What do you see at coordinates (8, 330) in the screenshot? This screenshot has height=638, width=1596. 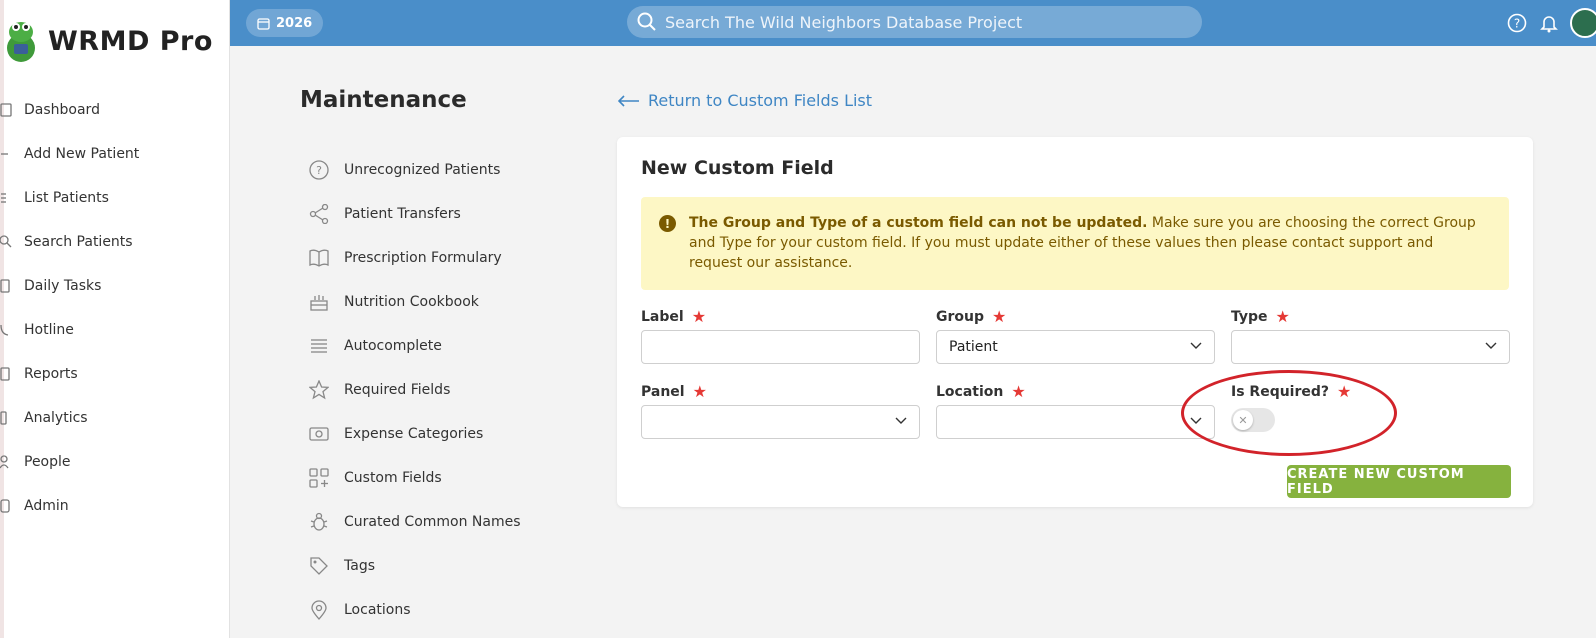 I see `hotline-icon` at bounding box center [8, 330].